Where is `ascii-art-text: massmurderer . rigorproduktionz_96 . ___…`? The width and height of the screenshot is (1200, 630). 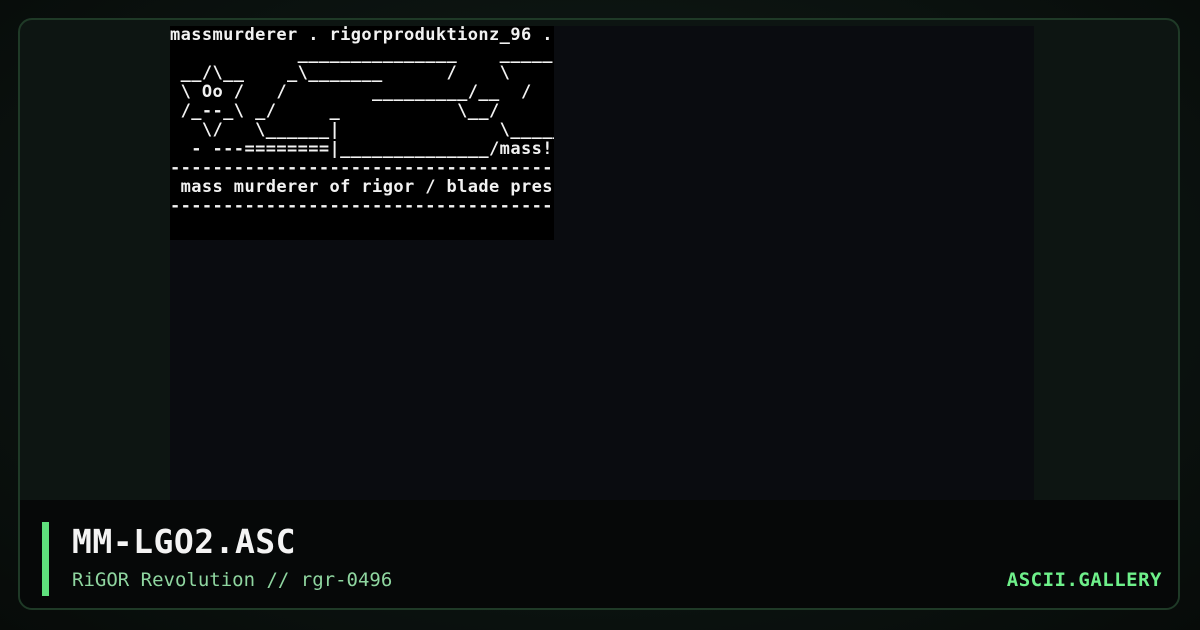
ascii-art-text: massmurderer . rigorproduktionz_96 . ___… is located at coordinates (362, 133).